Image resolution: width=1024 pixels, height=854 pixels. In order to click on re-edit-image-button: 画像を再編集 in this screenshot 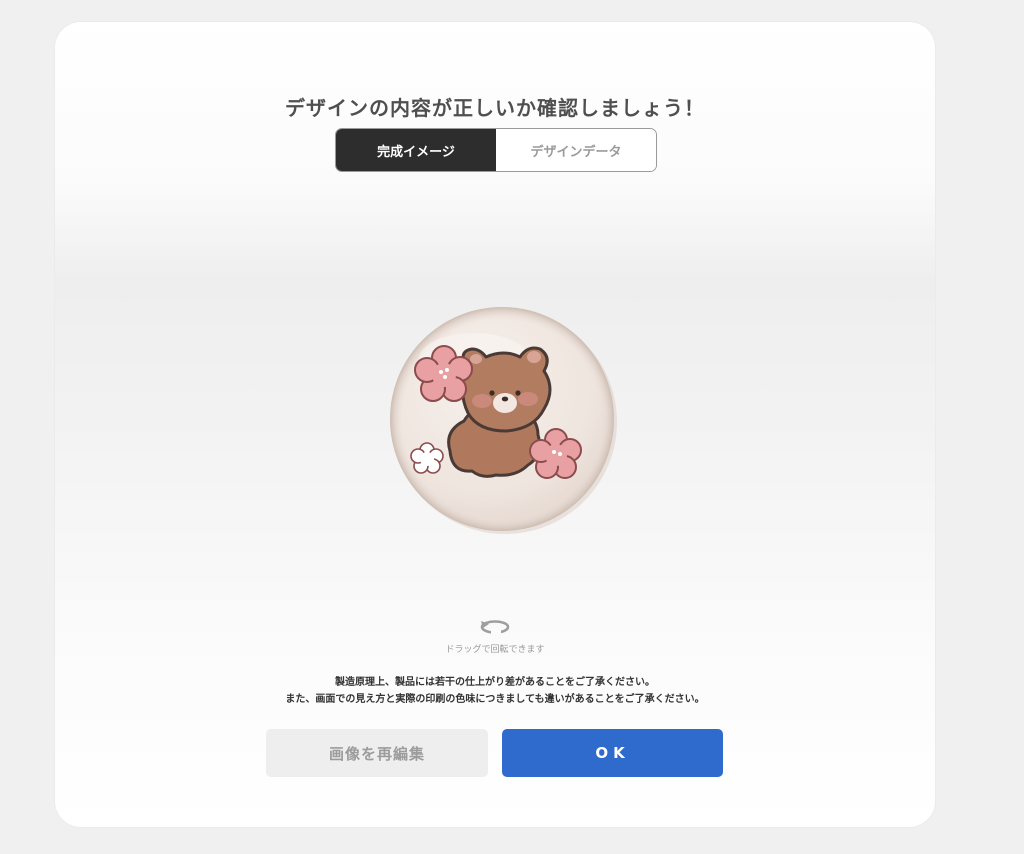, I will do `click(377, 753)`.